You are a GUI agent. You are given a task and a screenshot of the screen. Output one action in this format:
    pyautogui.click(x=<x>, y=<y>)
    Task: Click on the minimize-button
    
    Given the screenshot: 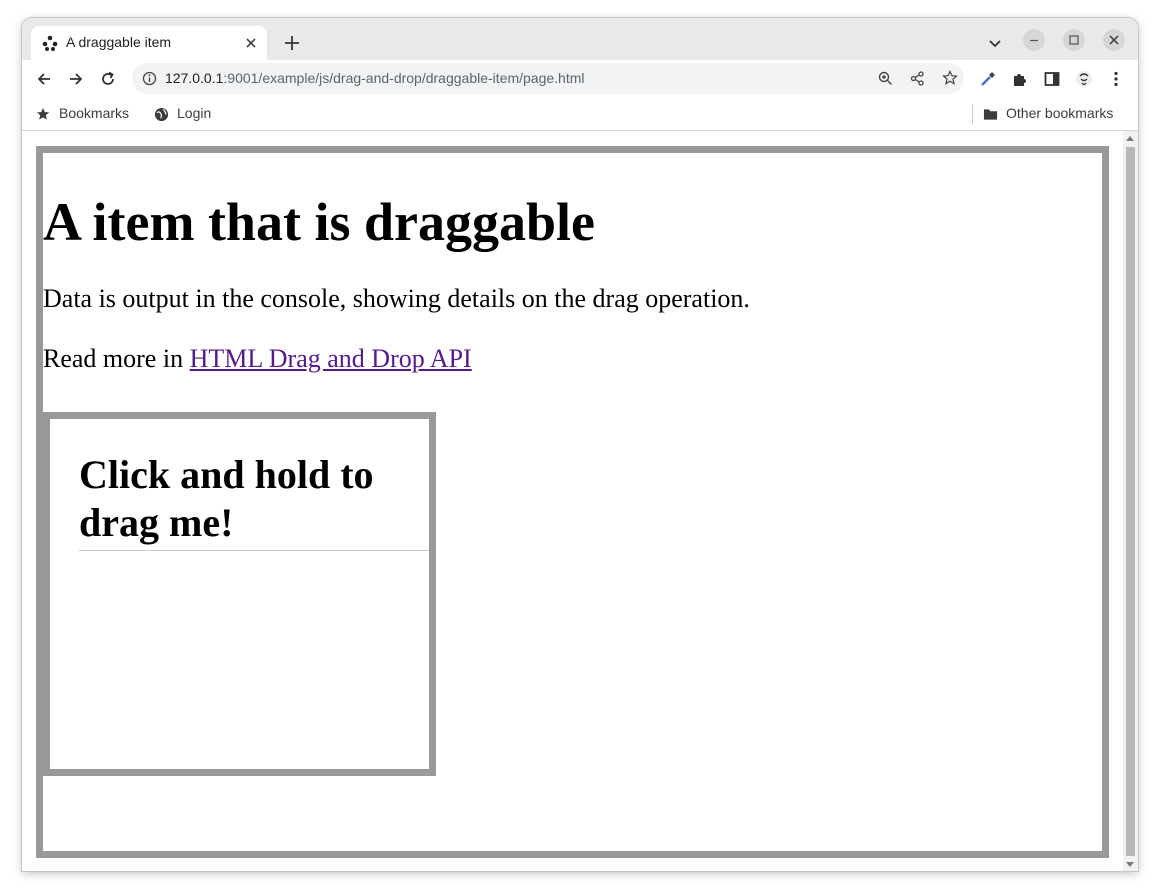 What is the action you would take?
    pyautogui.click(x=1034, y=40)
    